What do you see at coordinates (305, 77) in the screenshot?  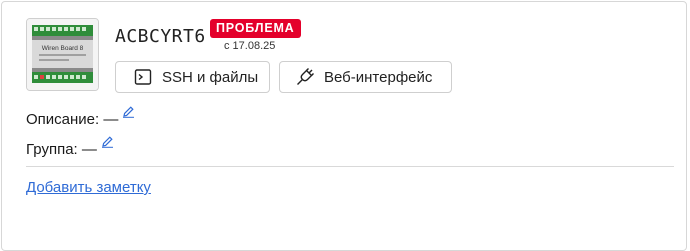 I see `plug-icon` at bounding box center [305, 77].